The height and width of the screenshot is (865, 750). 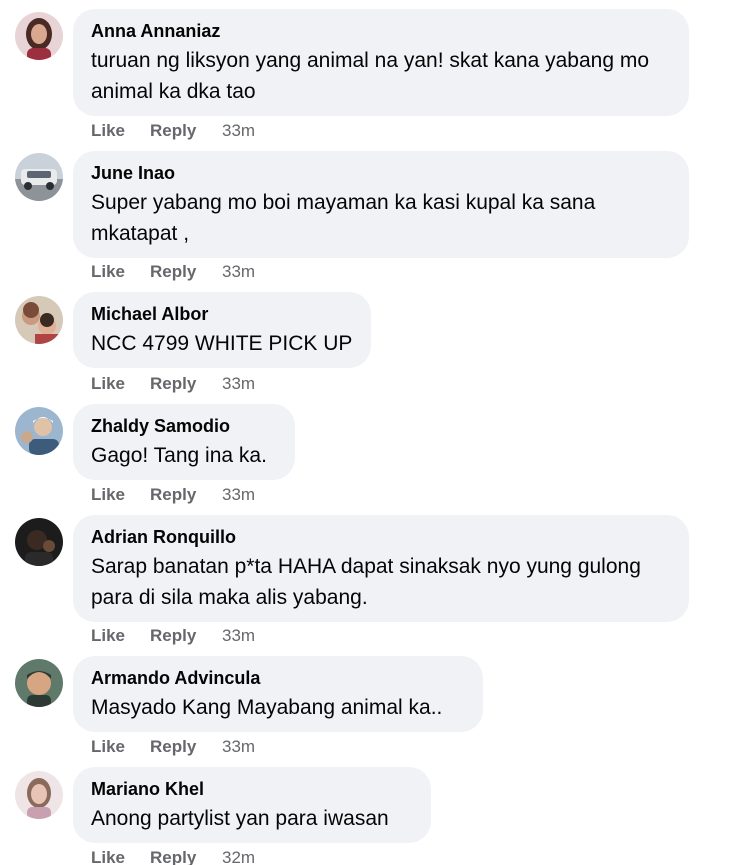 I want to click on comment-author: Zhaldy Samodio, so click(x=184, y=426).